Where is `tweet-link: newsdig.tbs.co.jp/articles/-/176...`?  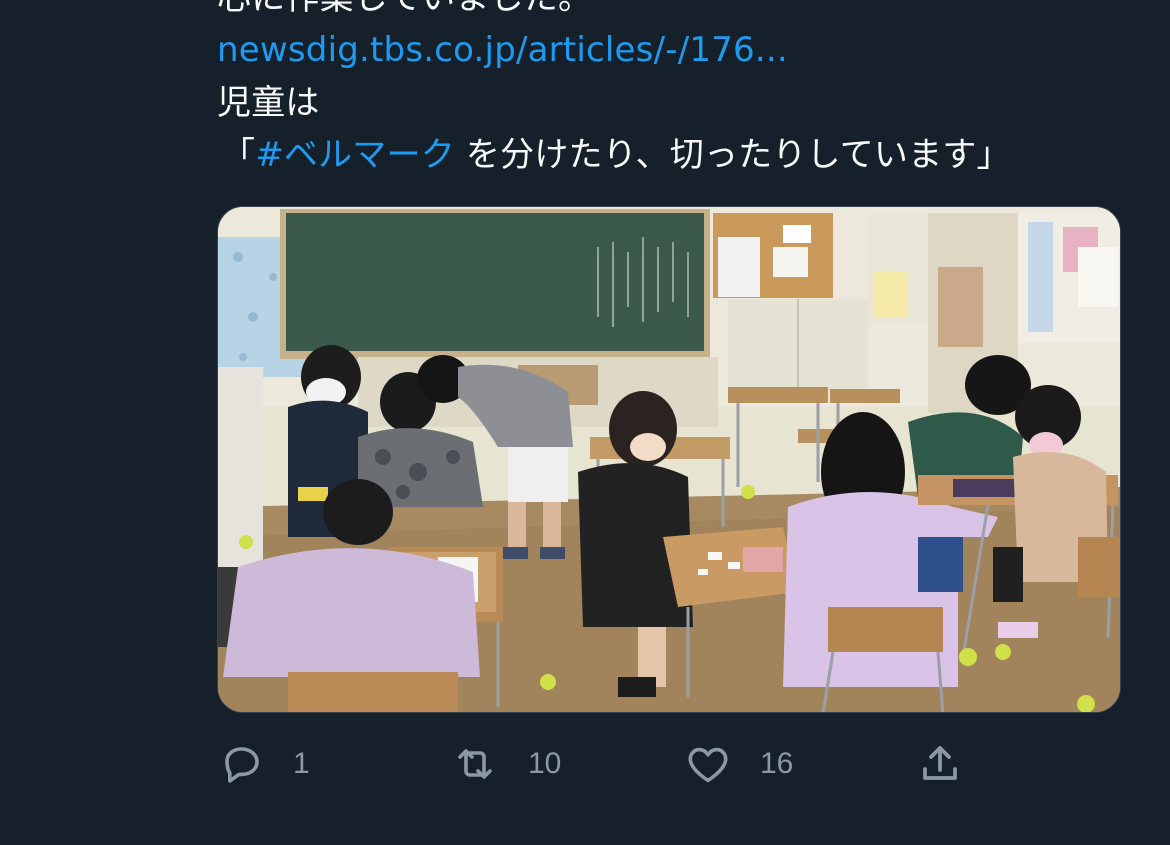 tweet-link: newsdig.tbs.co.jp/articles/-/176... is located at coordinates (502, 50).